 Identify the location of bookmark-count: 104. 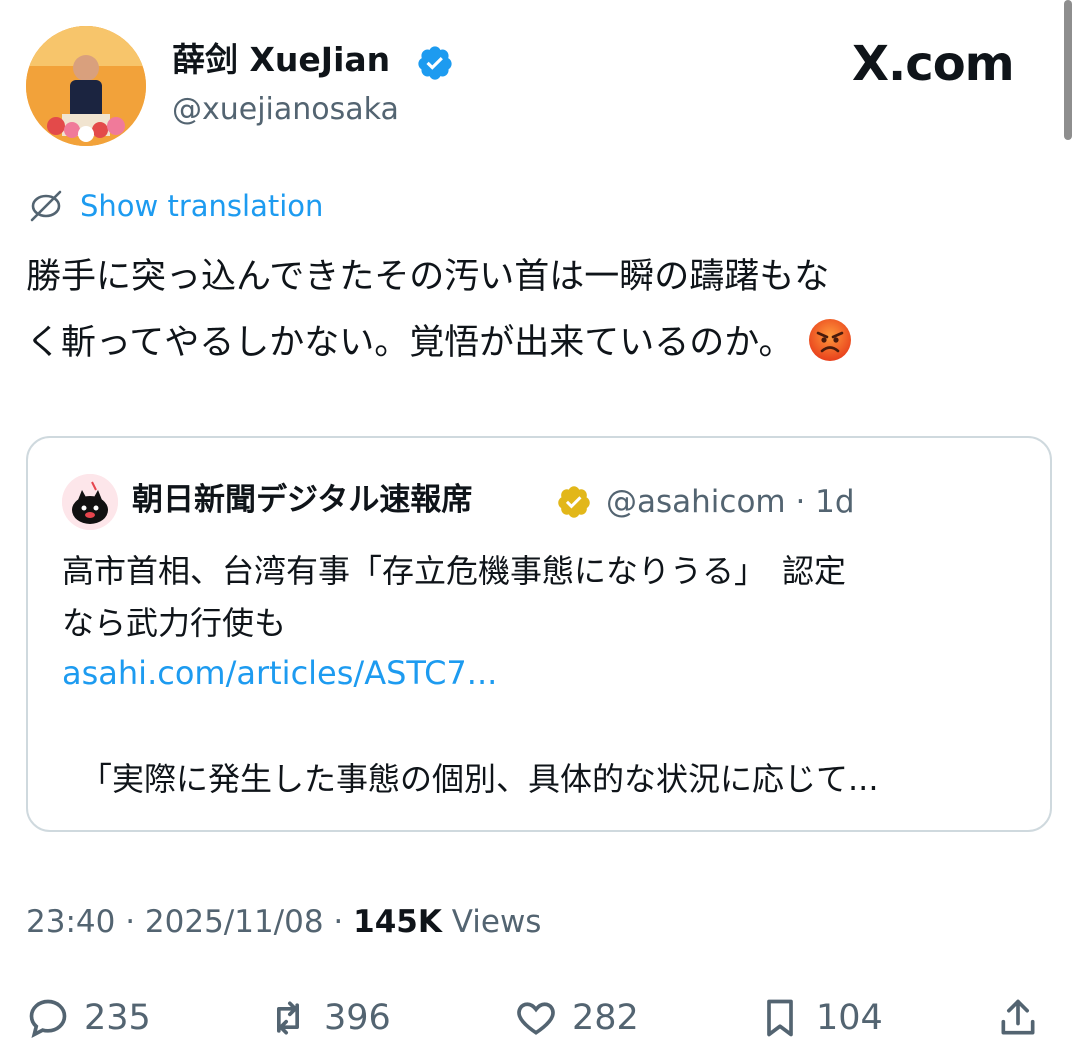
(849, 1018).